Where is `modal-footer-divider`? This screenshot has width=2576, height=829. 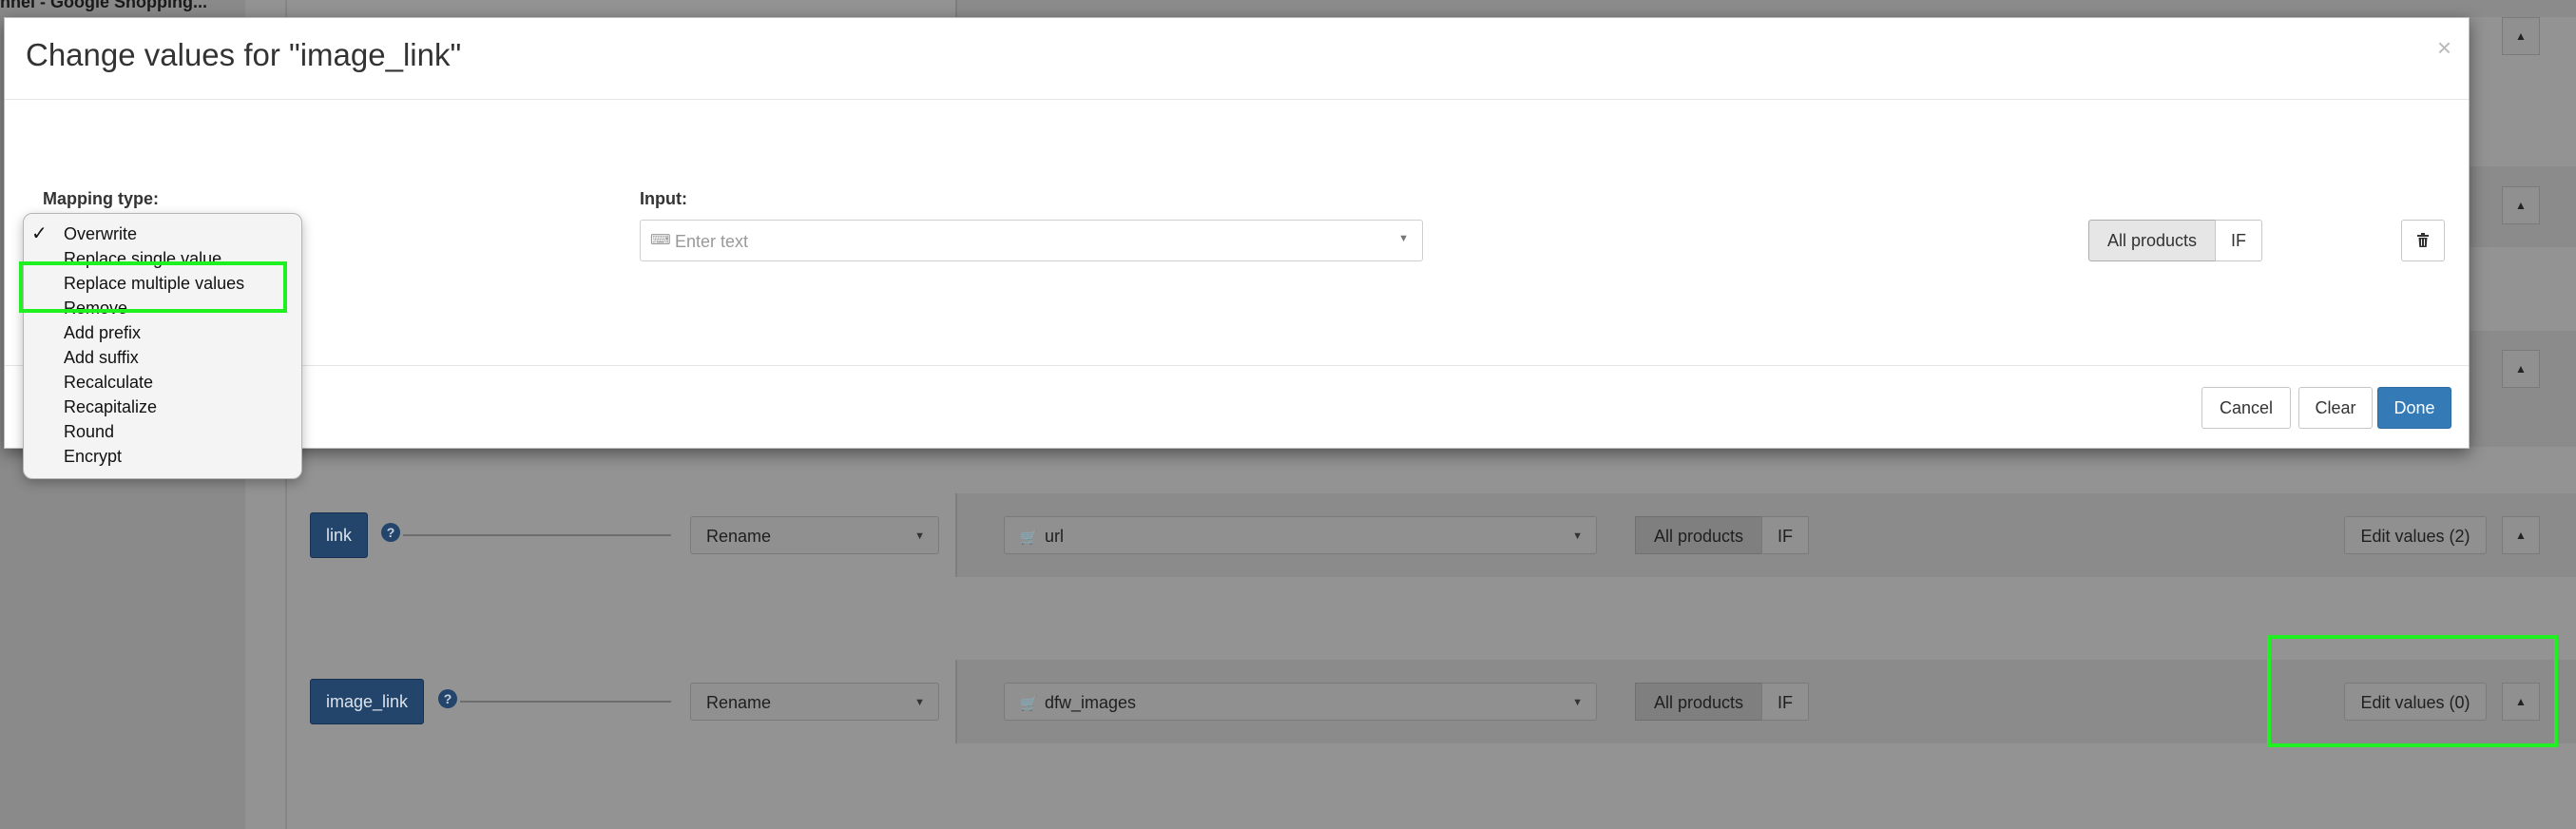 modal-footer-divider is located at coordinates (1237, 365).